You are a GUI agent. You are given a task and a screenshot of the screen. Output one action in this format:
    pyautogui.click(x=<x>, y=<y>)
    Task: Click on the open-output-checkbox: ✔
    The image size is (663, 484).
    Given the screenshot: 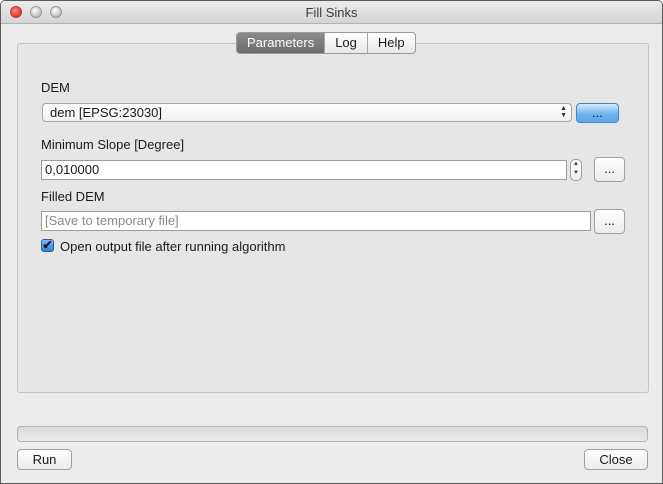 What is the action you would take?
    pyautogui.click(x=47, y=245)
    